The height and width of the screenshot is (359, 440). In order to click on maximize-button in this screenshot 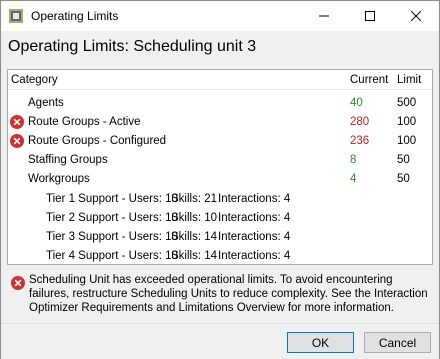, I will do `click(370, 16)`.